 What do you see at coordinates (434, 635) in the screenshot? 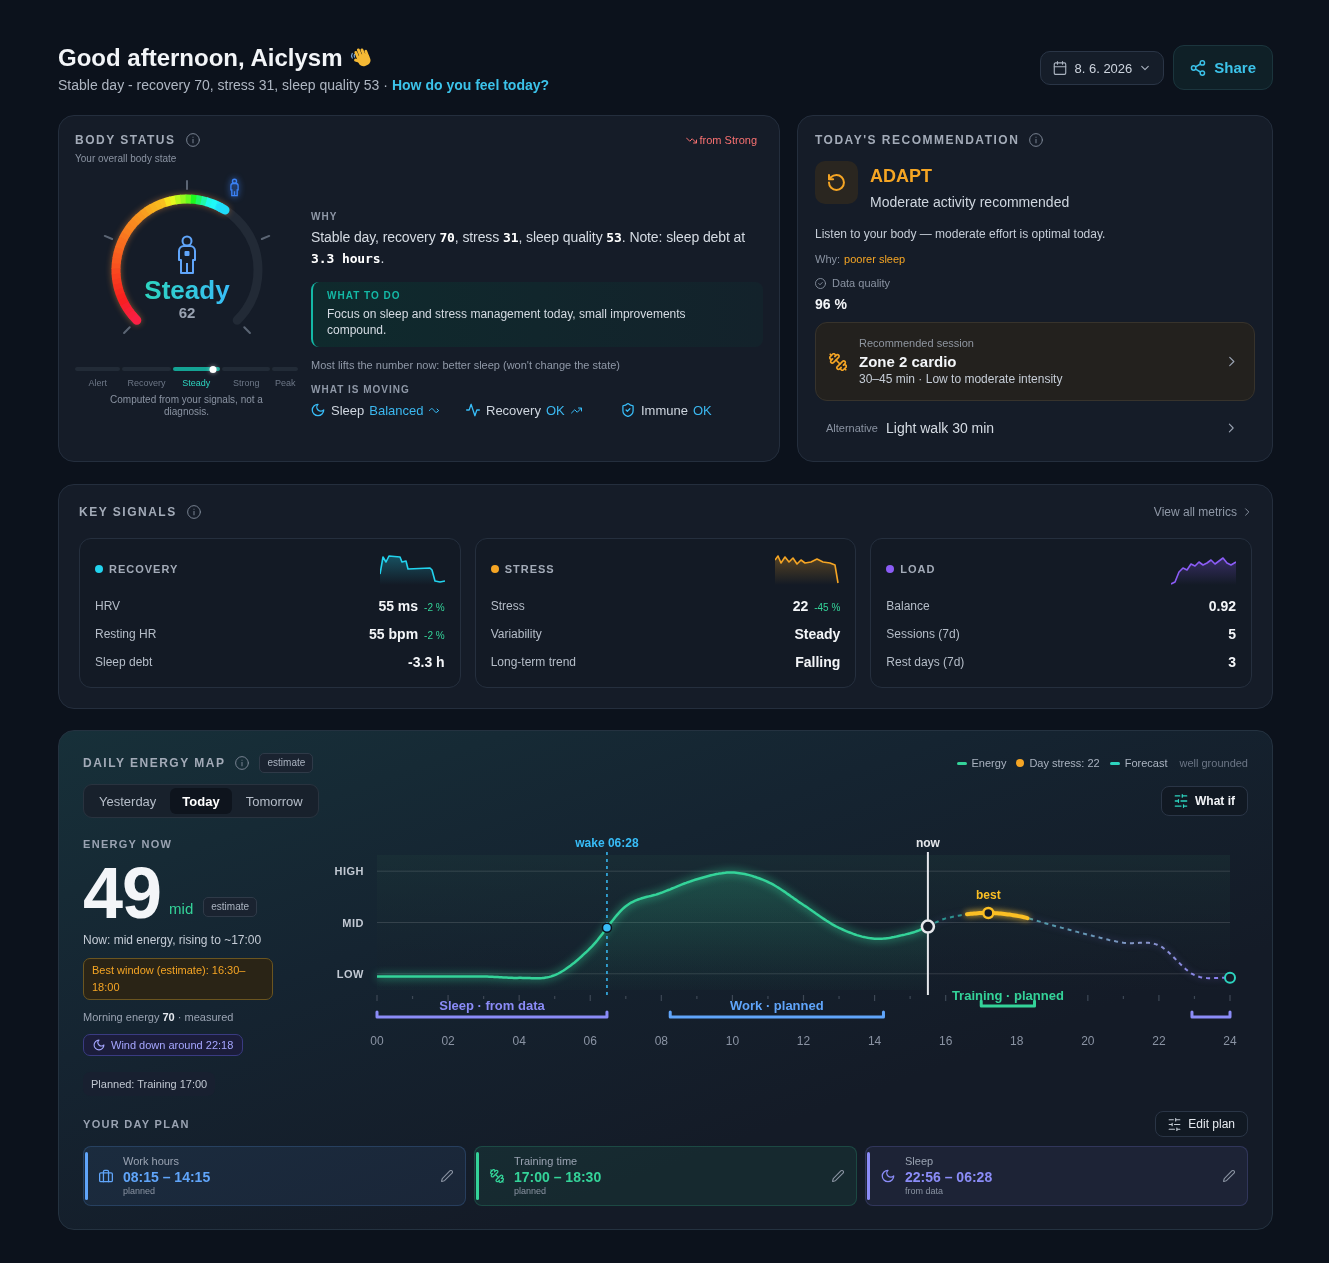
I see `metric-delta: -2 %` at bounding box center [434, 635].